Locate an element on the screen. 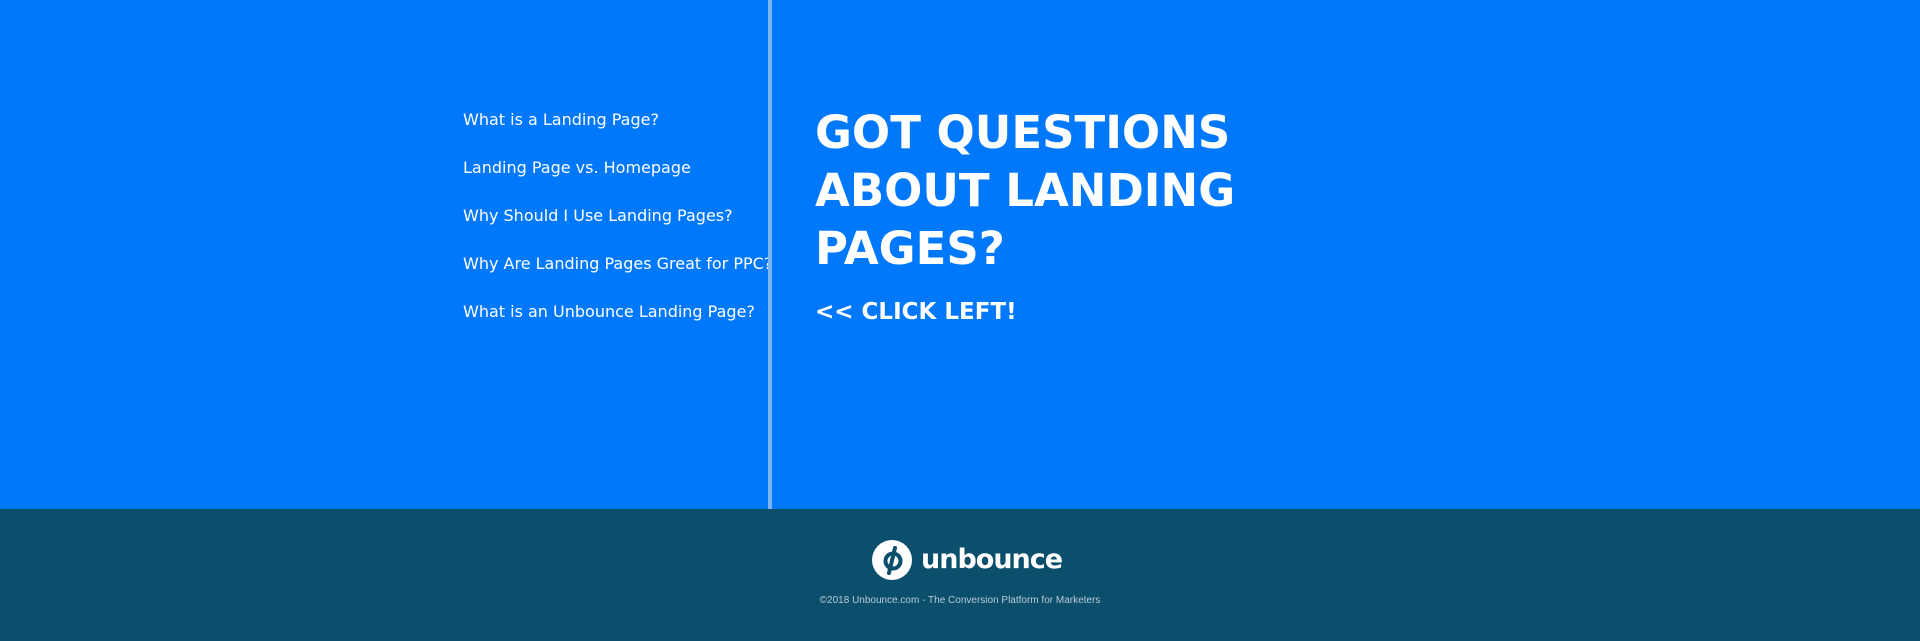 This screenshot has width=1920, height=641. link-landing-vs-homepage: Landing Page vs. Homepage is located at coordinates (617, 180).